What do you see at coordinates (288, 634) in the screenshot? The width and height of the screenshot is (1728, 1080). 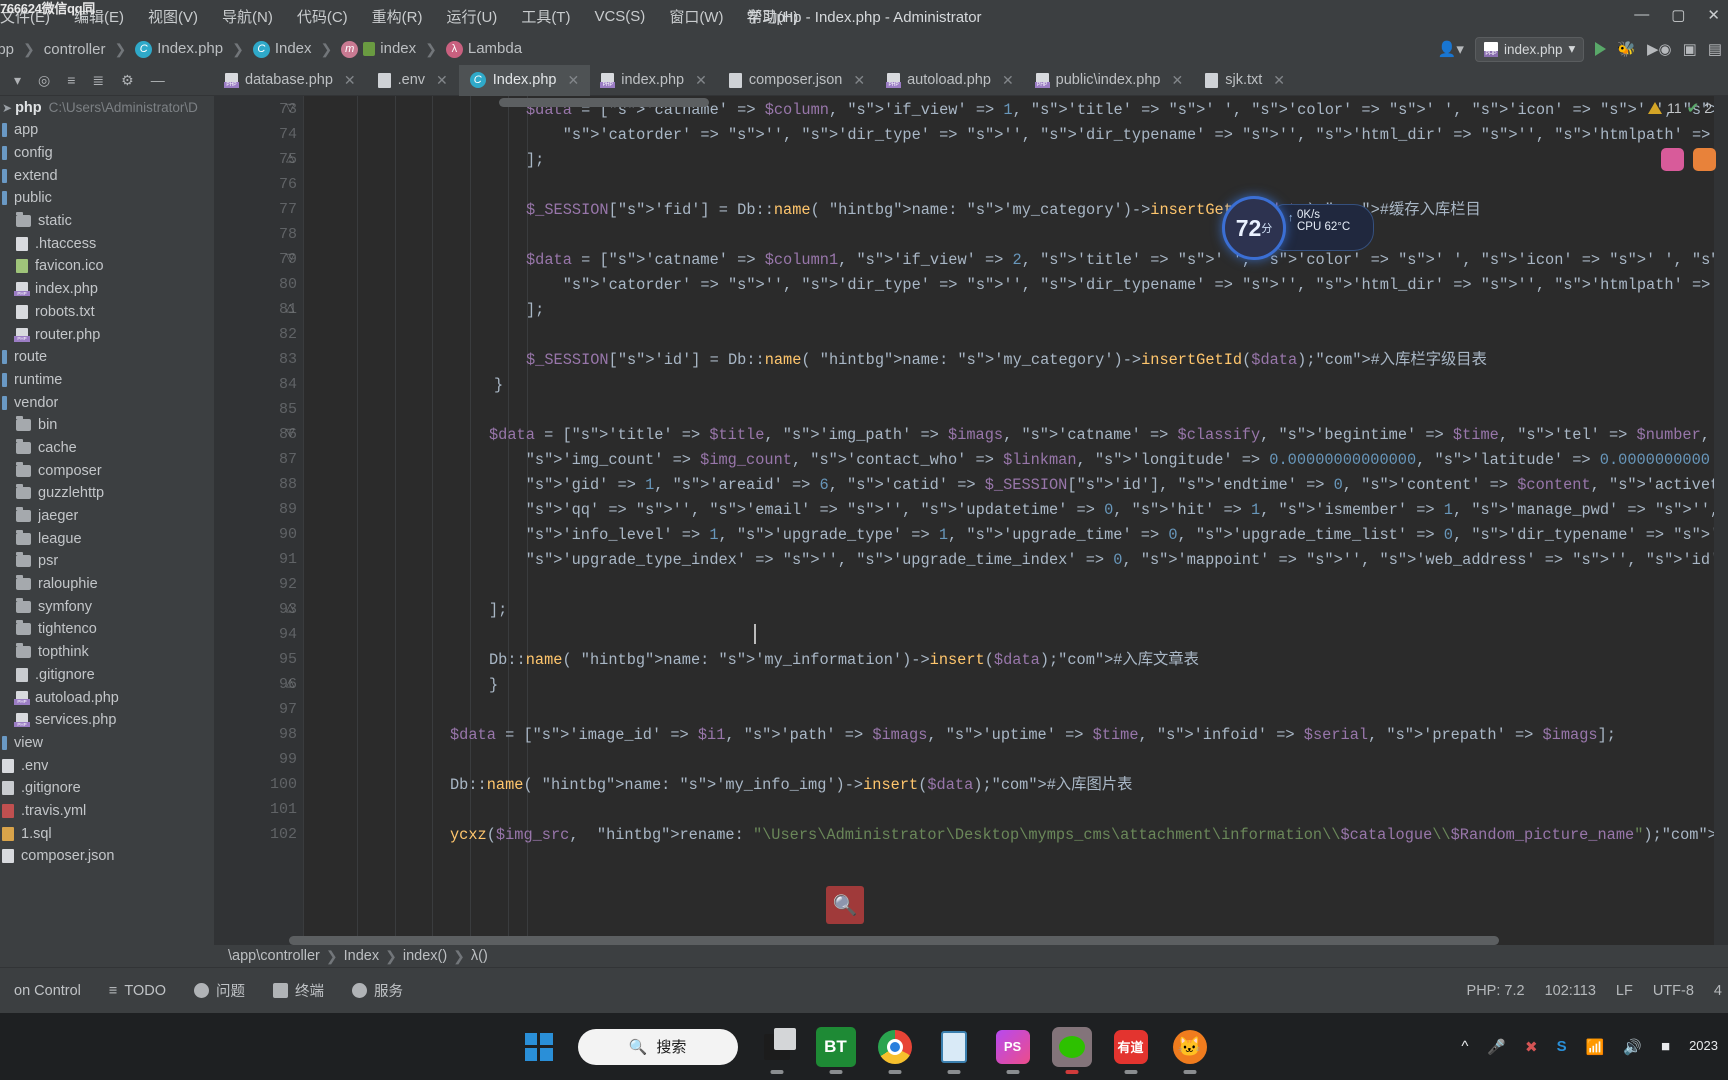 I see `line-number: 94` at bounding box center [288, 634].